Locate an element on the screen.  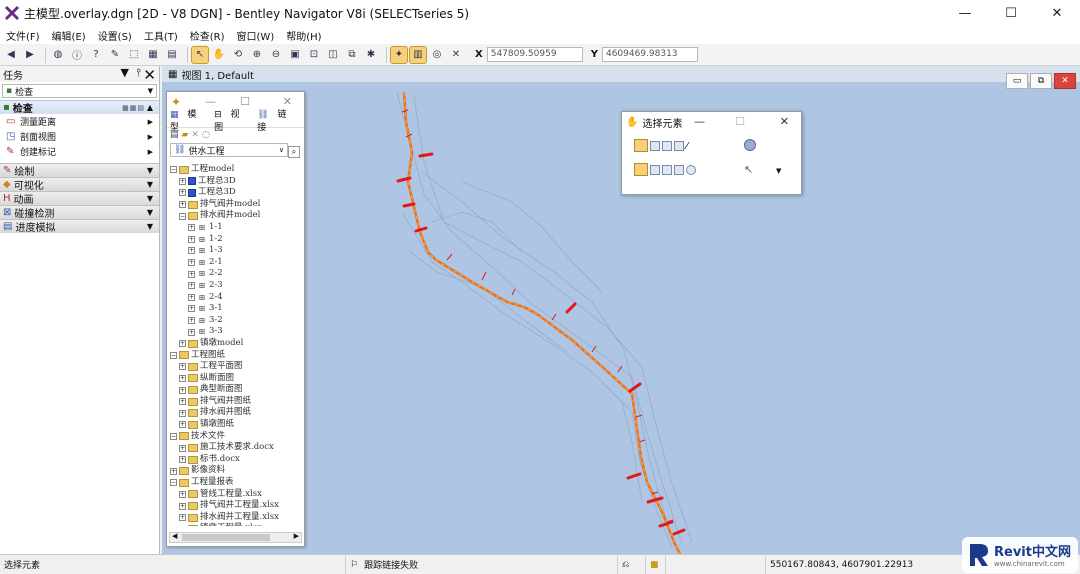
menu-file: 文件(F) is located at coordinates (23, 35).